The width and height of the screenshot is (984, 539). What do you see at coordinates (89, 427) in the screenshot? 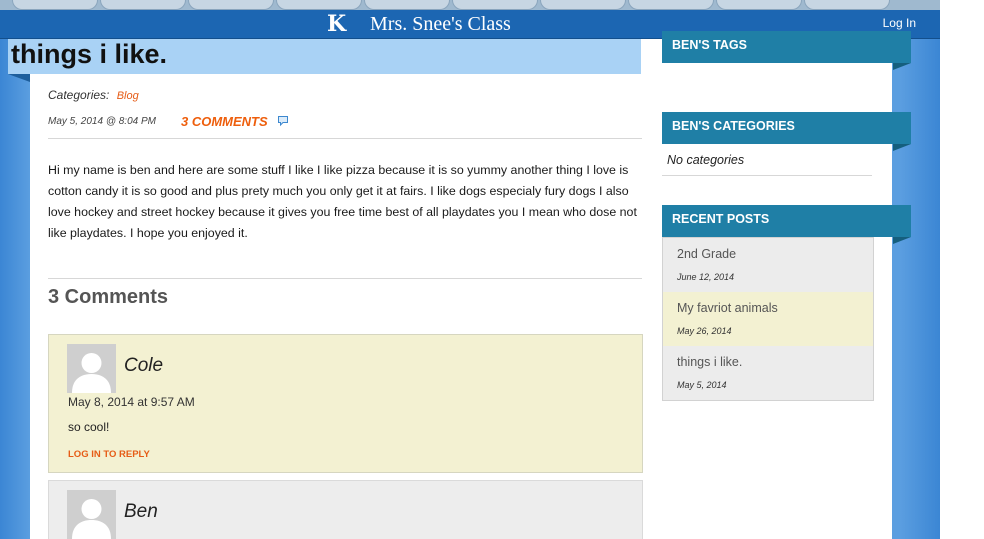
I see `comment-text: so cool!` at bounding box center [89, 427].